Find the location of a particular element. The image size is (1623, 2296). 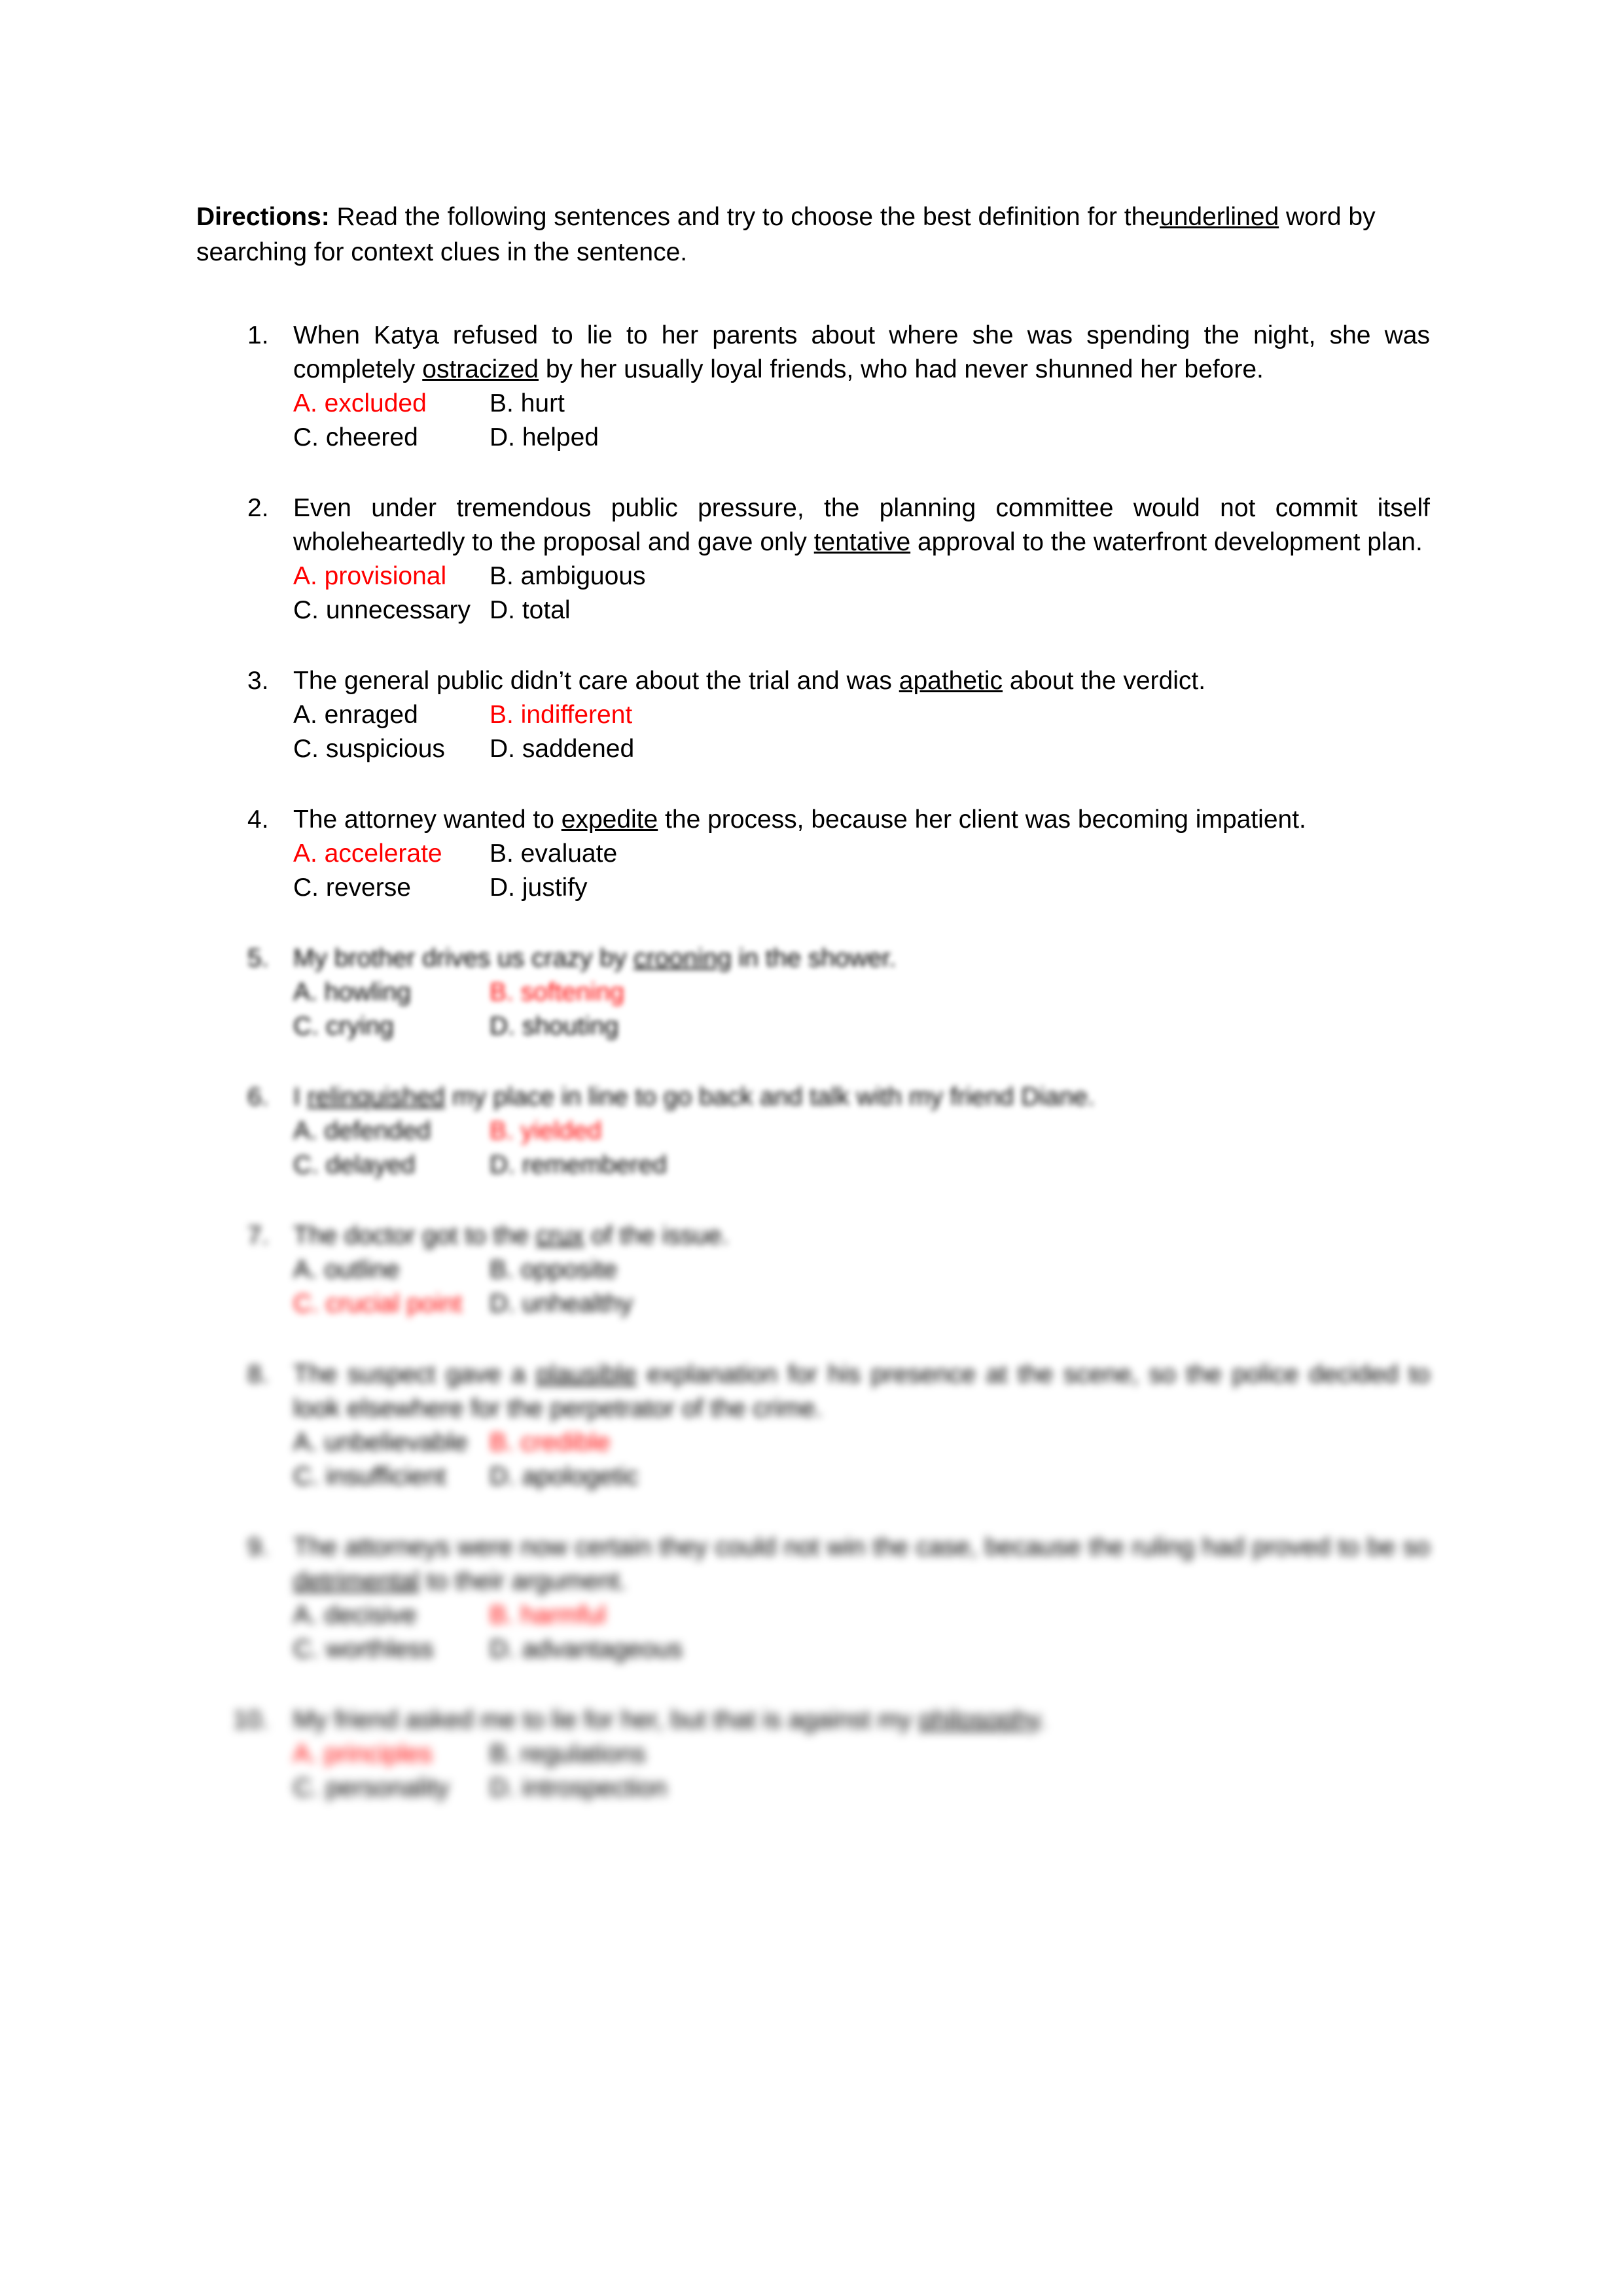

answer-option: C. insufficient is located at coordinates (391, 1477).